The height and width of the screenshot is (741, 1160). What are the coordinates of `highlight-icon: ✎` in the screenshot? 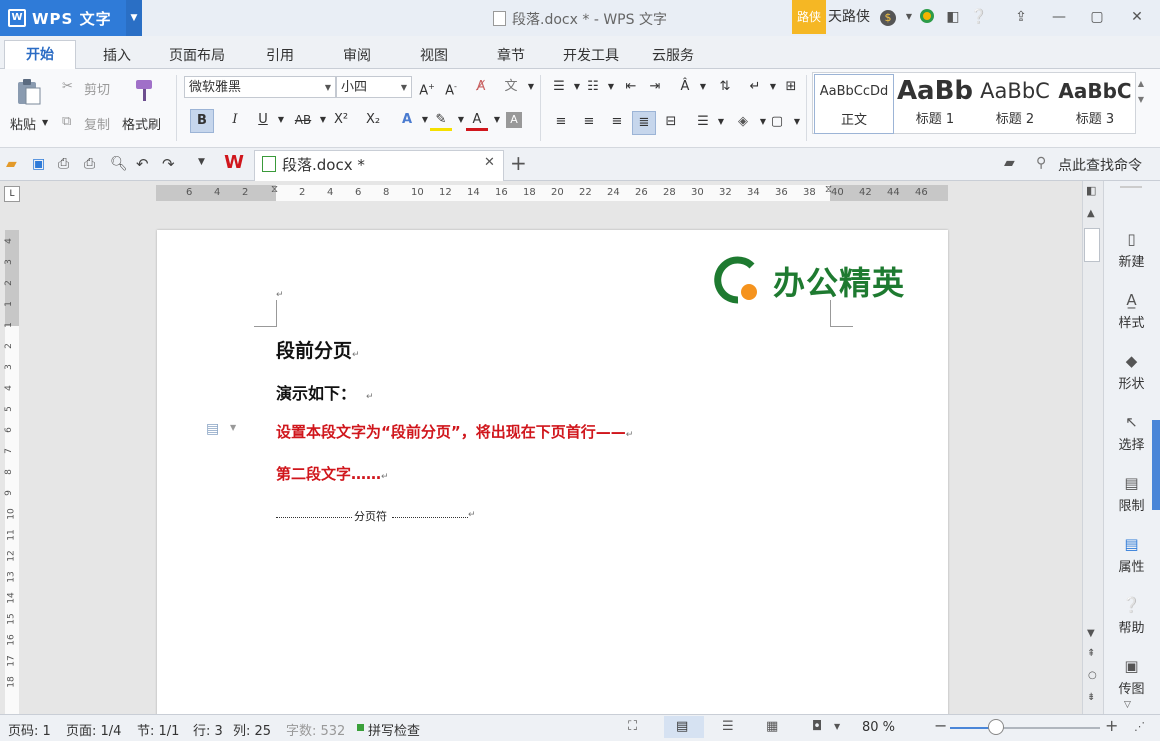 It's located at (441, 120).